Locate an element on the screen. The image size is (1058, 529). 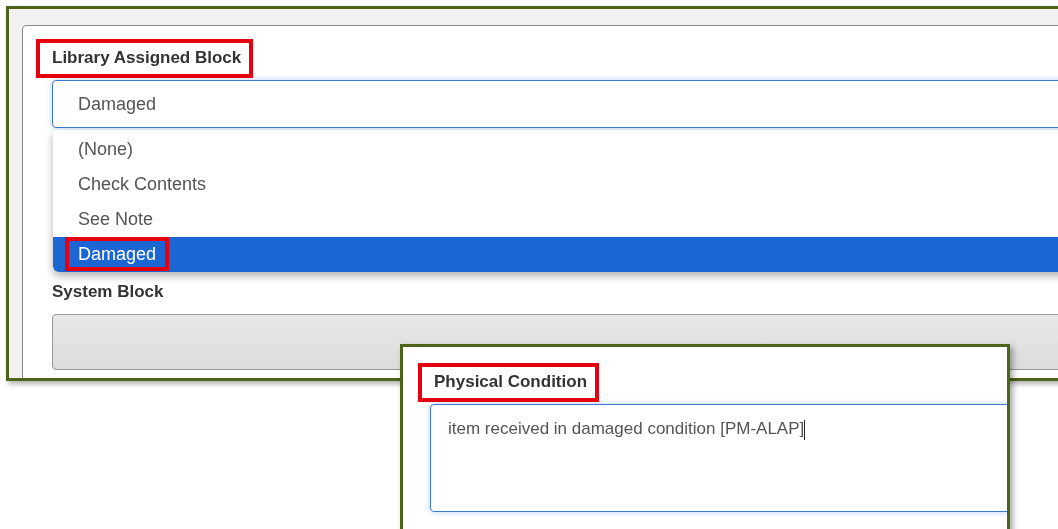
dropdown-option: Check Contents is located at coordinates (555, 184).